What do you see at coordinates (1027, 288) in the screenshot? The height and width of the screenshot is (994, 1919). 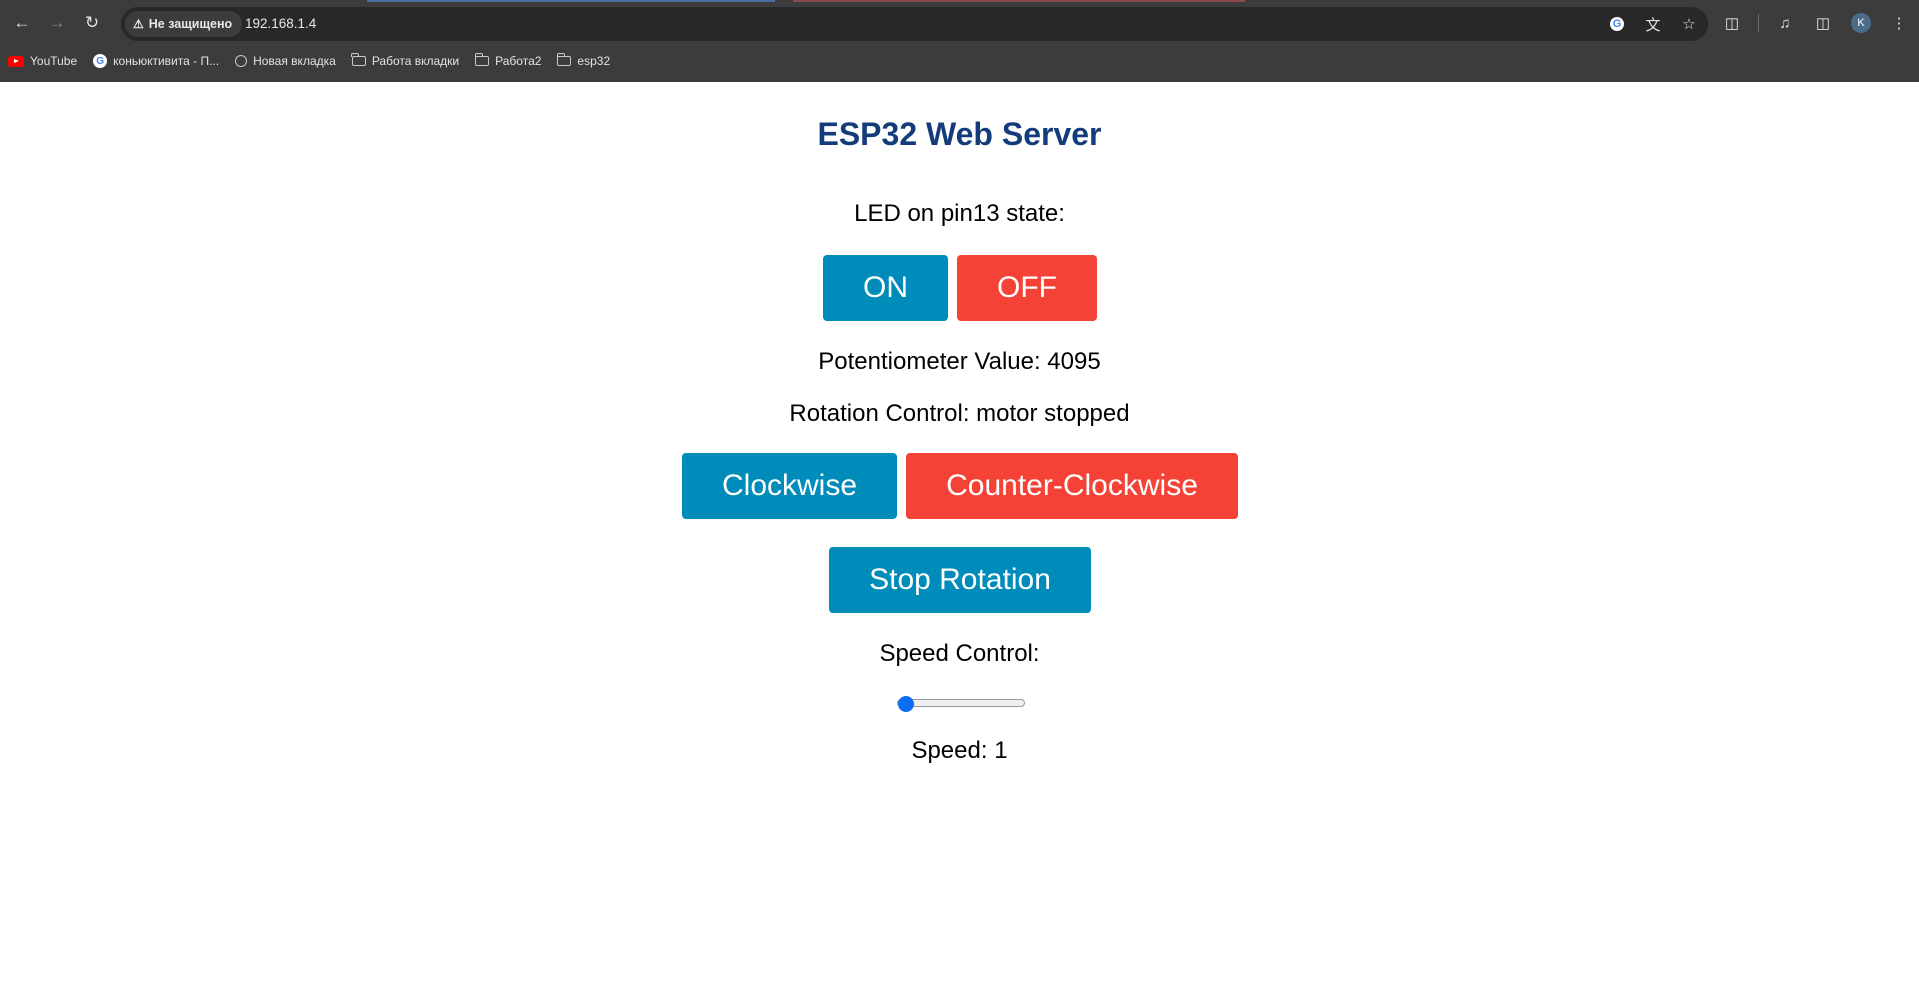 I see `led-off-button: OFF` at bounding box center [1027, 288].